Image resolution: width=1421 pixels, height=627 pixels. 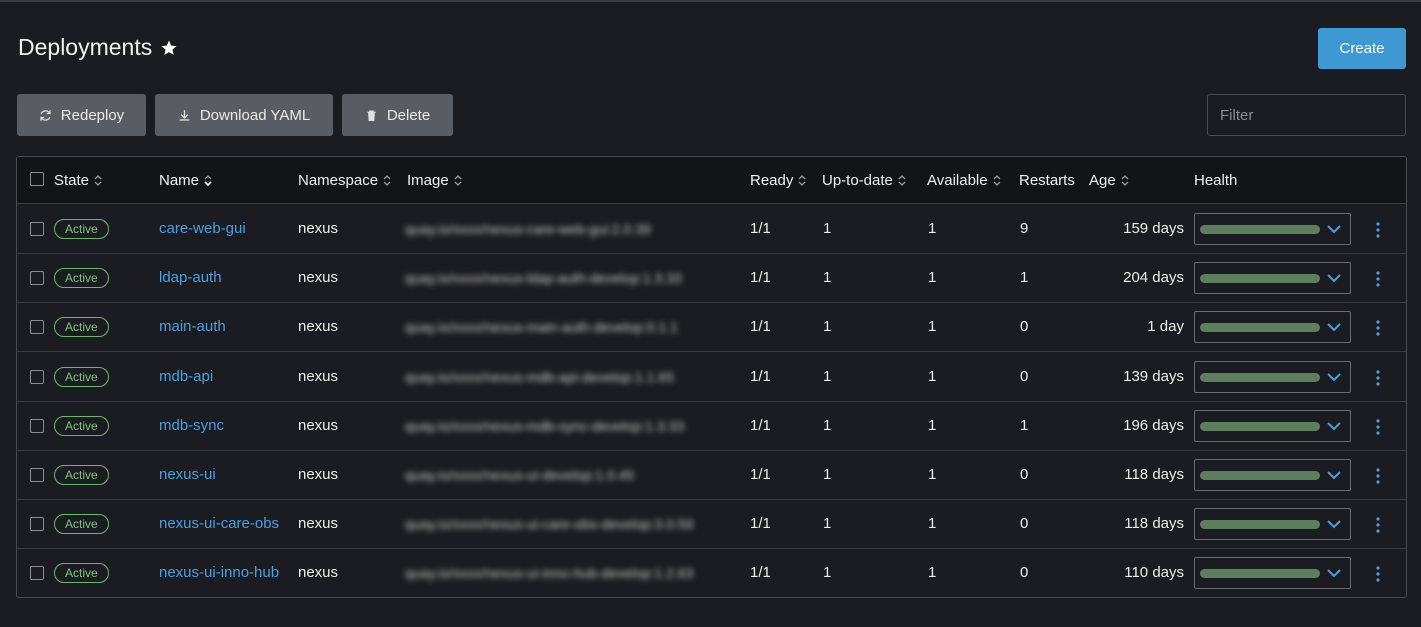 I want to click on download-yaml-button: Download YAML, so click(x=244, y=115).